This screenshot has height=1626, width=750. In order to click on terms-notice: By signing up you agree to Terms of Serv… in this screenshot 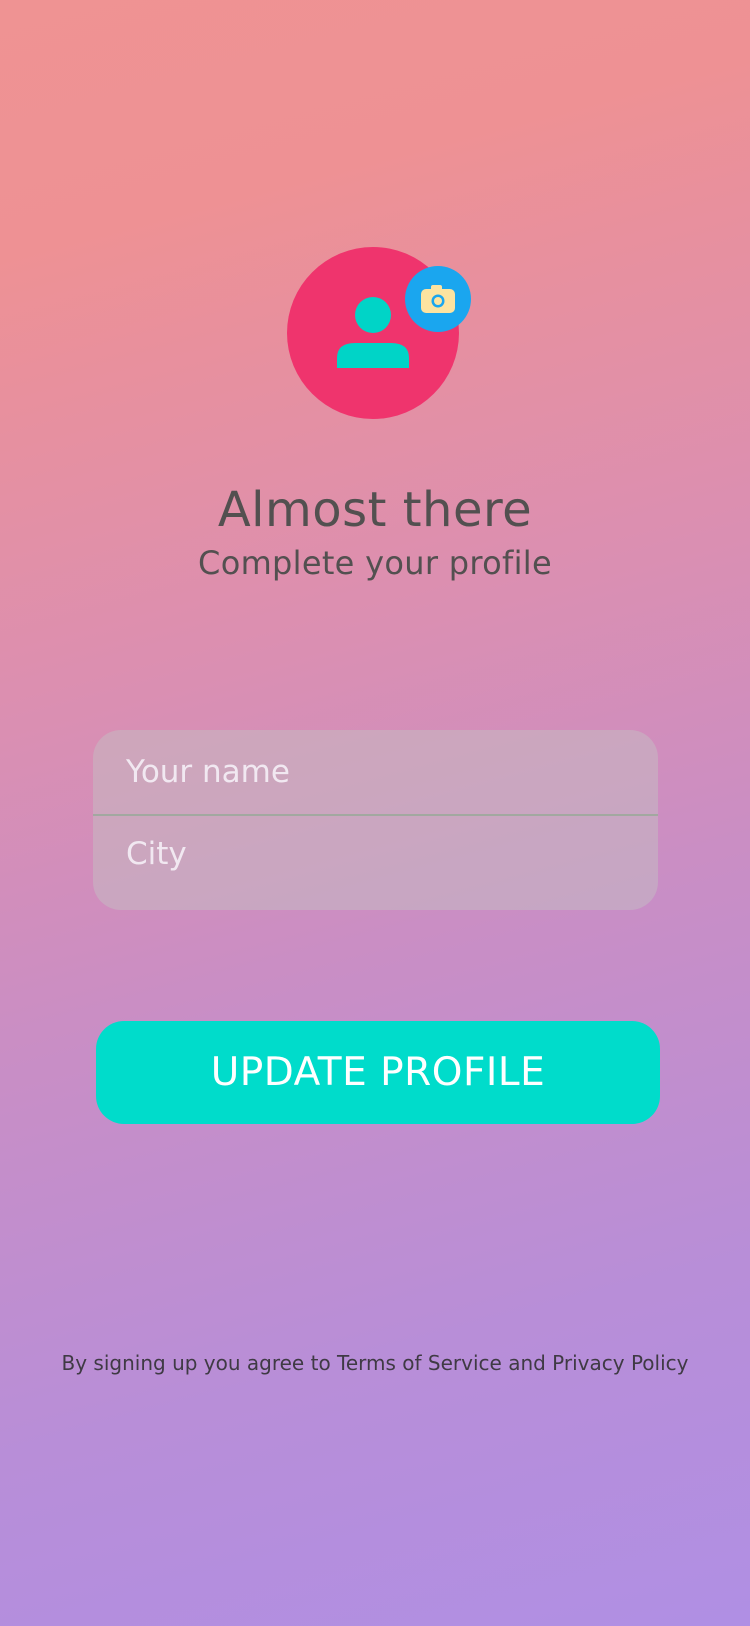, I will do `click(375, 1363)`.